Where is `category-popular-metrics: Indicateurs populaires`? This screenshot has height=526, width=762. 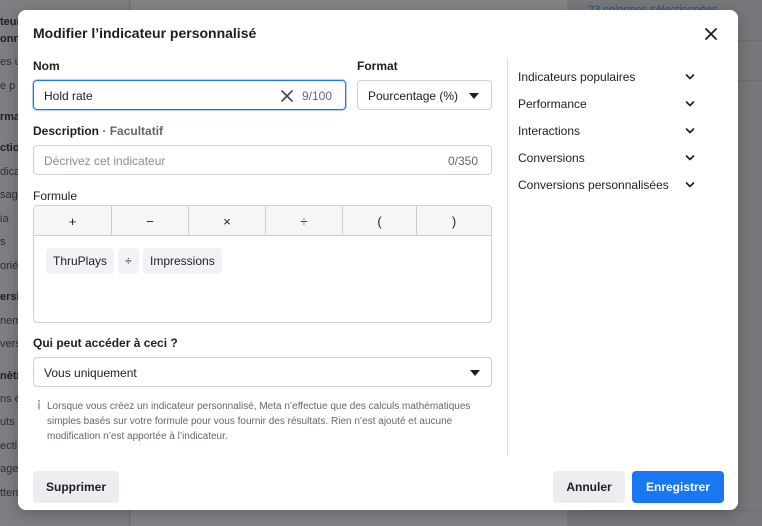 category-popular-metrics: Indicateurs populaires is located at coordinates (608, 77).